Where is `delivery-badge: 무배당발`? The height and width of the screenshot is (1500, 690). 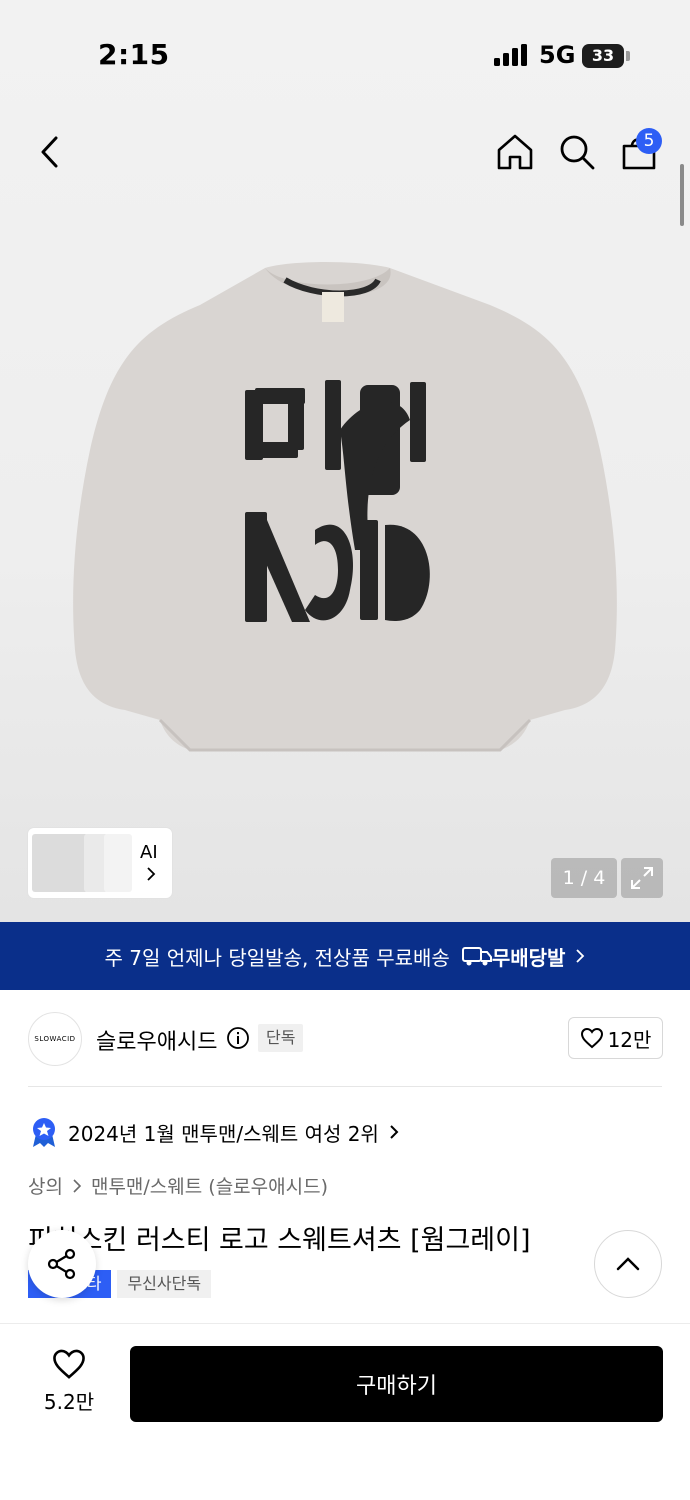 delivery-badge: 무배당발 is located at coordinates (513, 956).